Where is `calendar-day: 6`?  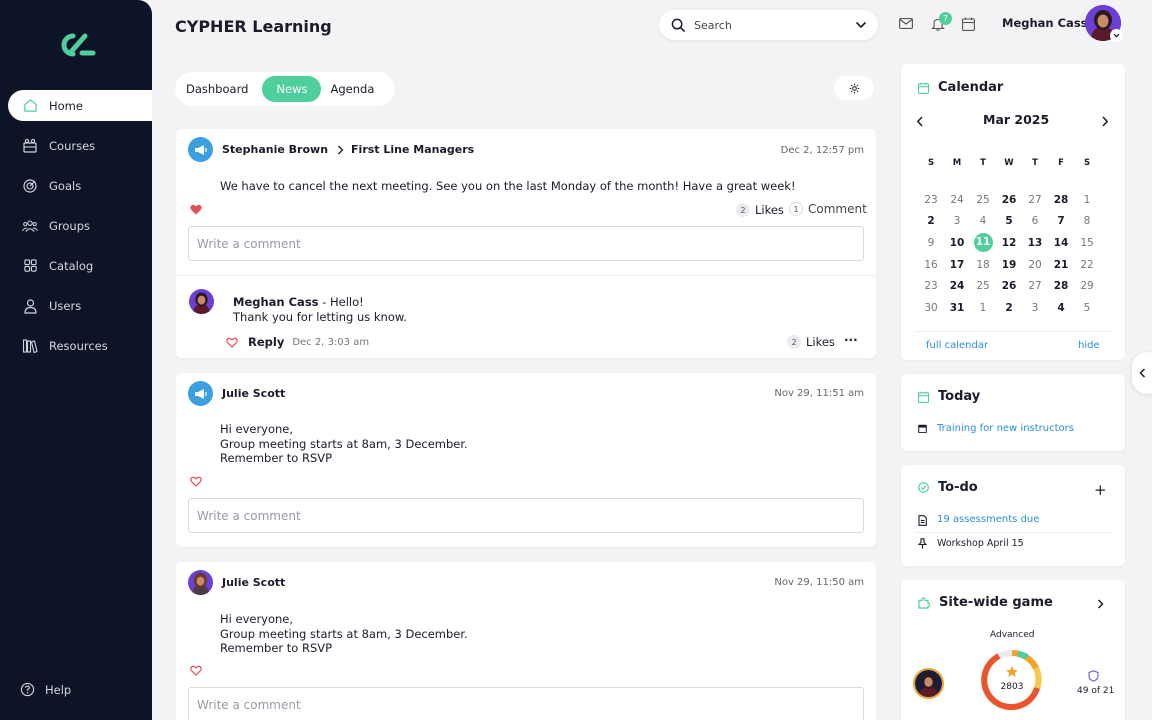
calendar-day: 6 is located at coordinates (1035, 221).